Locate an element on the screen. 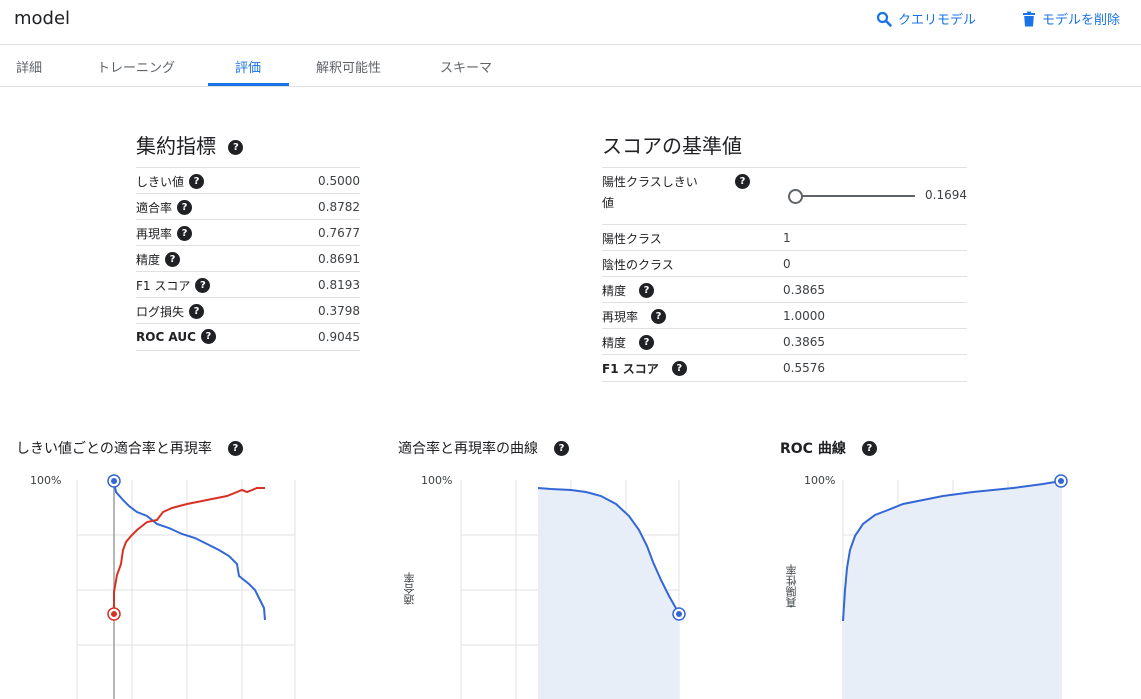 Image resolution: width=1141 pixels, height=699 pixels. metric-label: ROC AUC is located at coordinates (166, 336).